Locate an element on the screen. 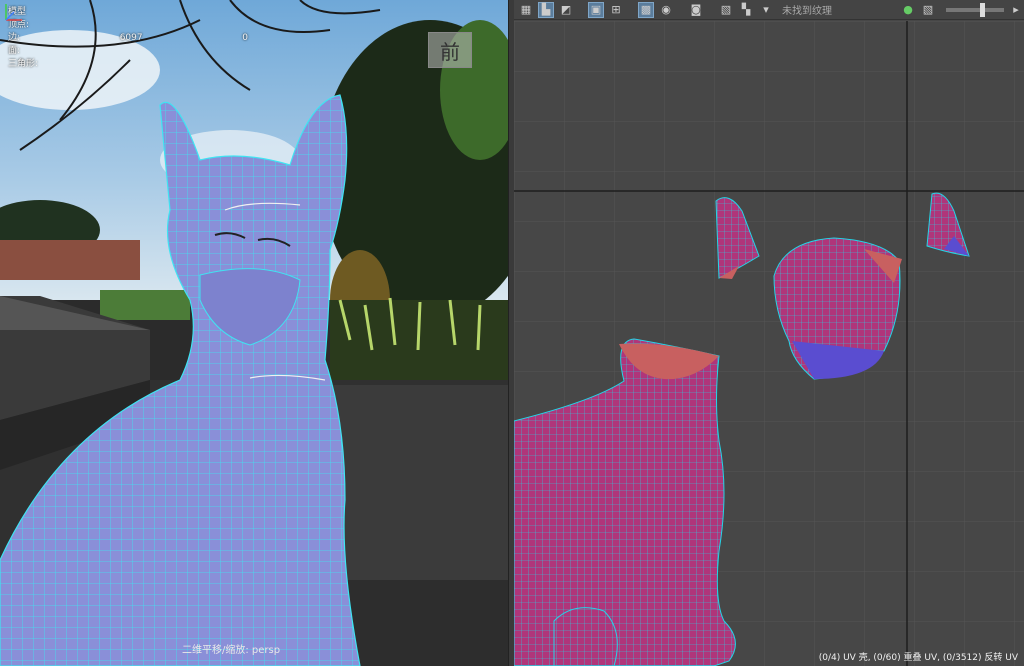  hud-row: 模型 is located at coordinates (17, 12).